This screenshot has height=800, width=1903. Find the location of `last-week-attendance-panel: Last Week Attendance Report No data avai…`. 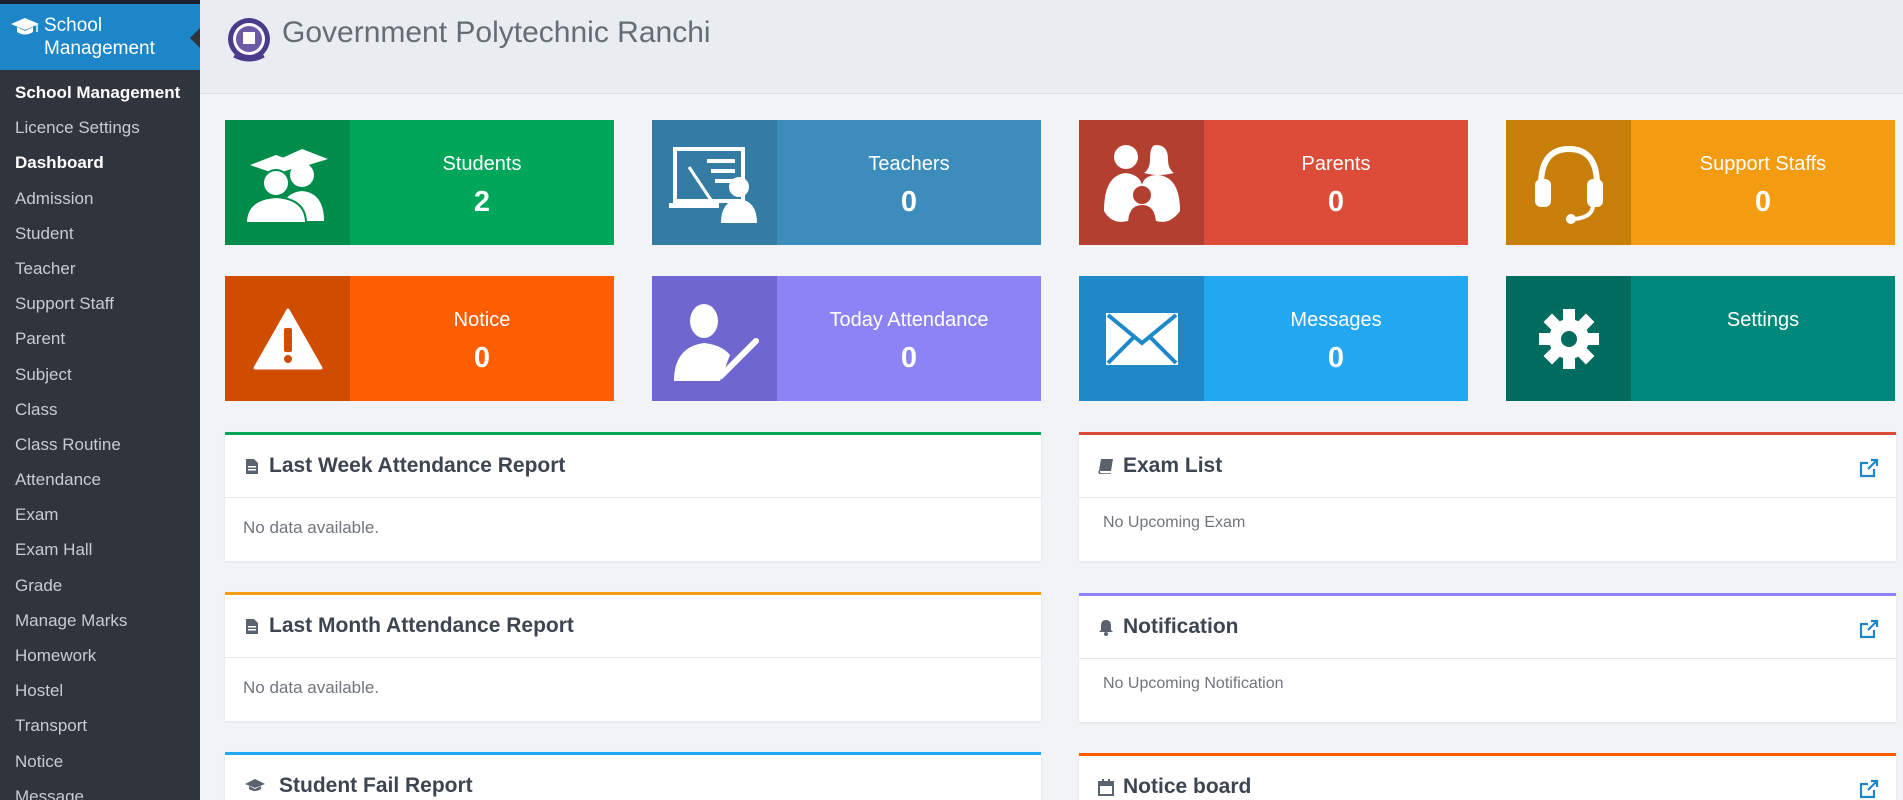

last-week-attendance-panel: Last Week Attendance Report No data avai… is located at coordinates (633, 496).